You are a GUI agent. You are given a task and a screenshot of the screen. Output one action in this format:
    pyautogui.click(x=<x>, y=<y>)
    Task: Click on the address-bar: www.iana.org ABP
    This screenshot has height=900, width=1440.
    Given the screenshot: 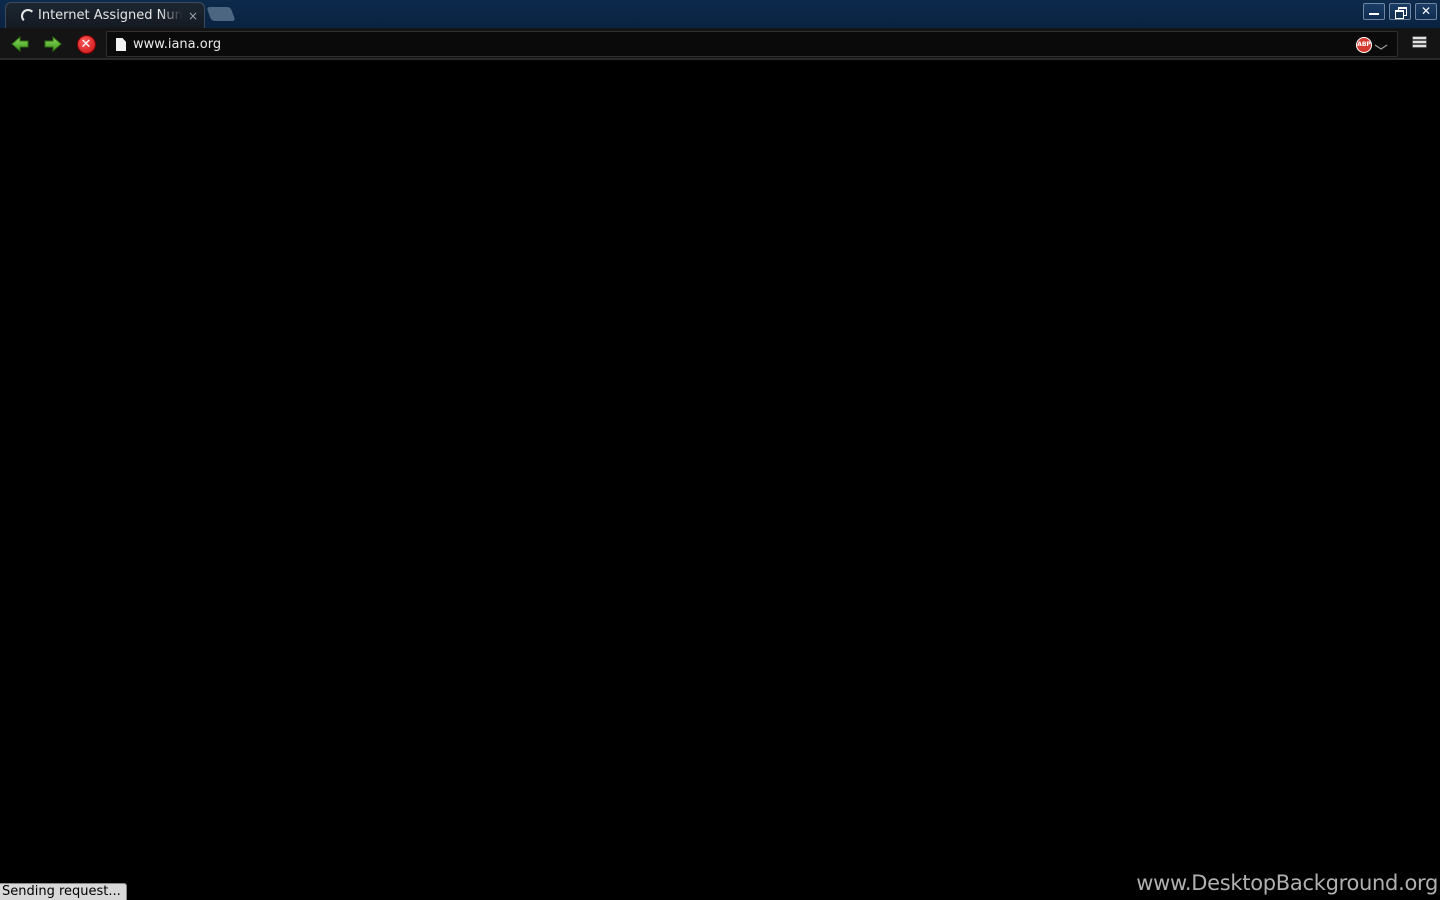 What is the action you would take?
    pyautogui.click(x=752, y=44)
    